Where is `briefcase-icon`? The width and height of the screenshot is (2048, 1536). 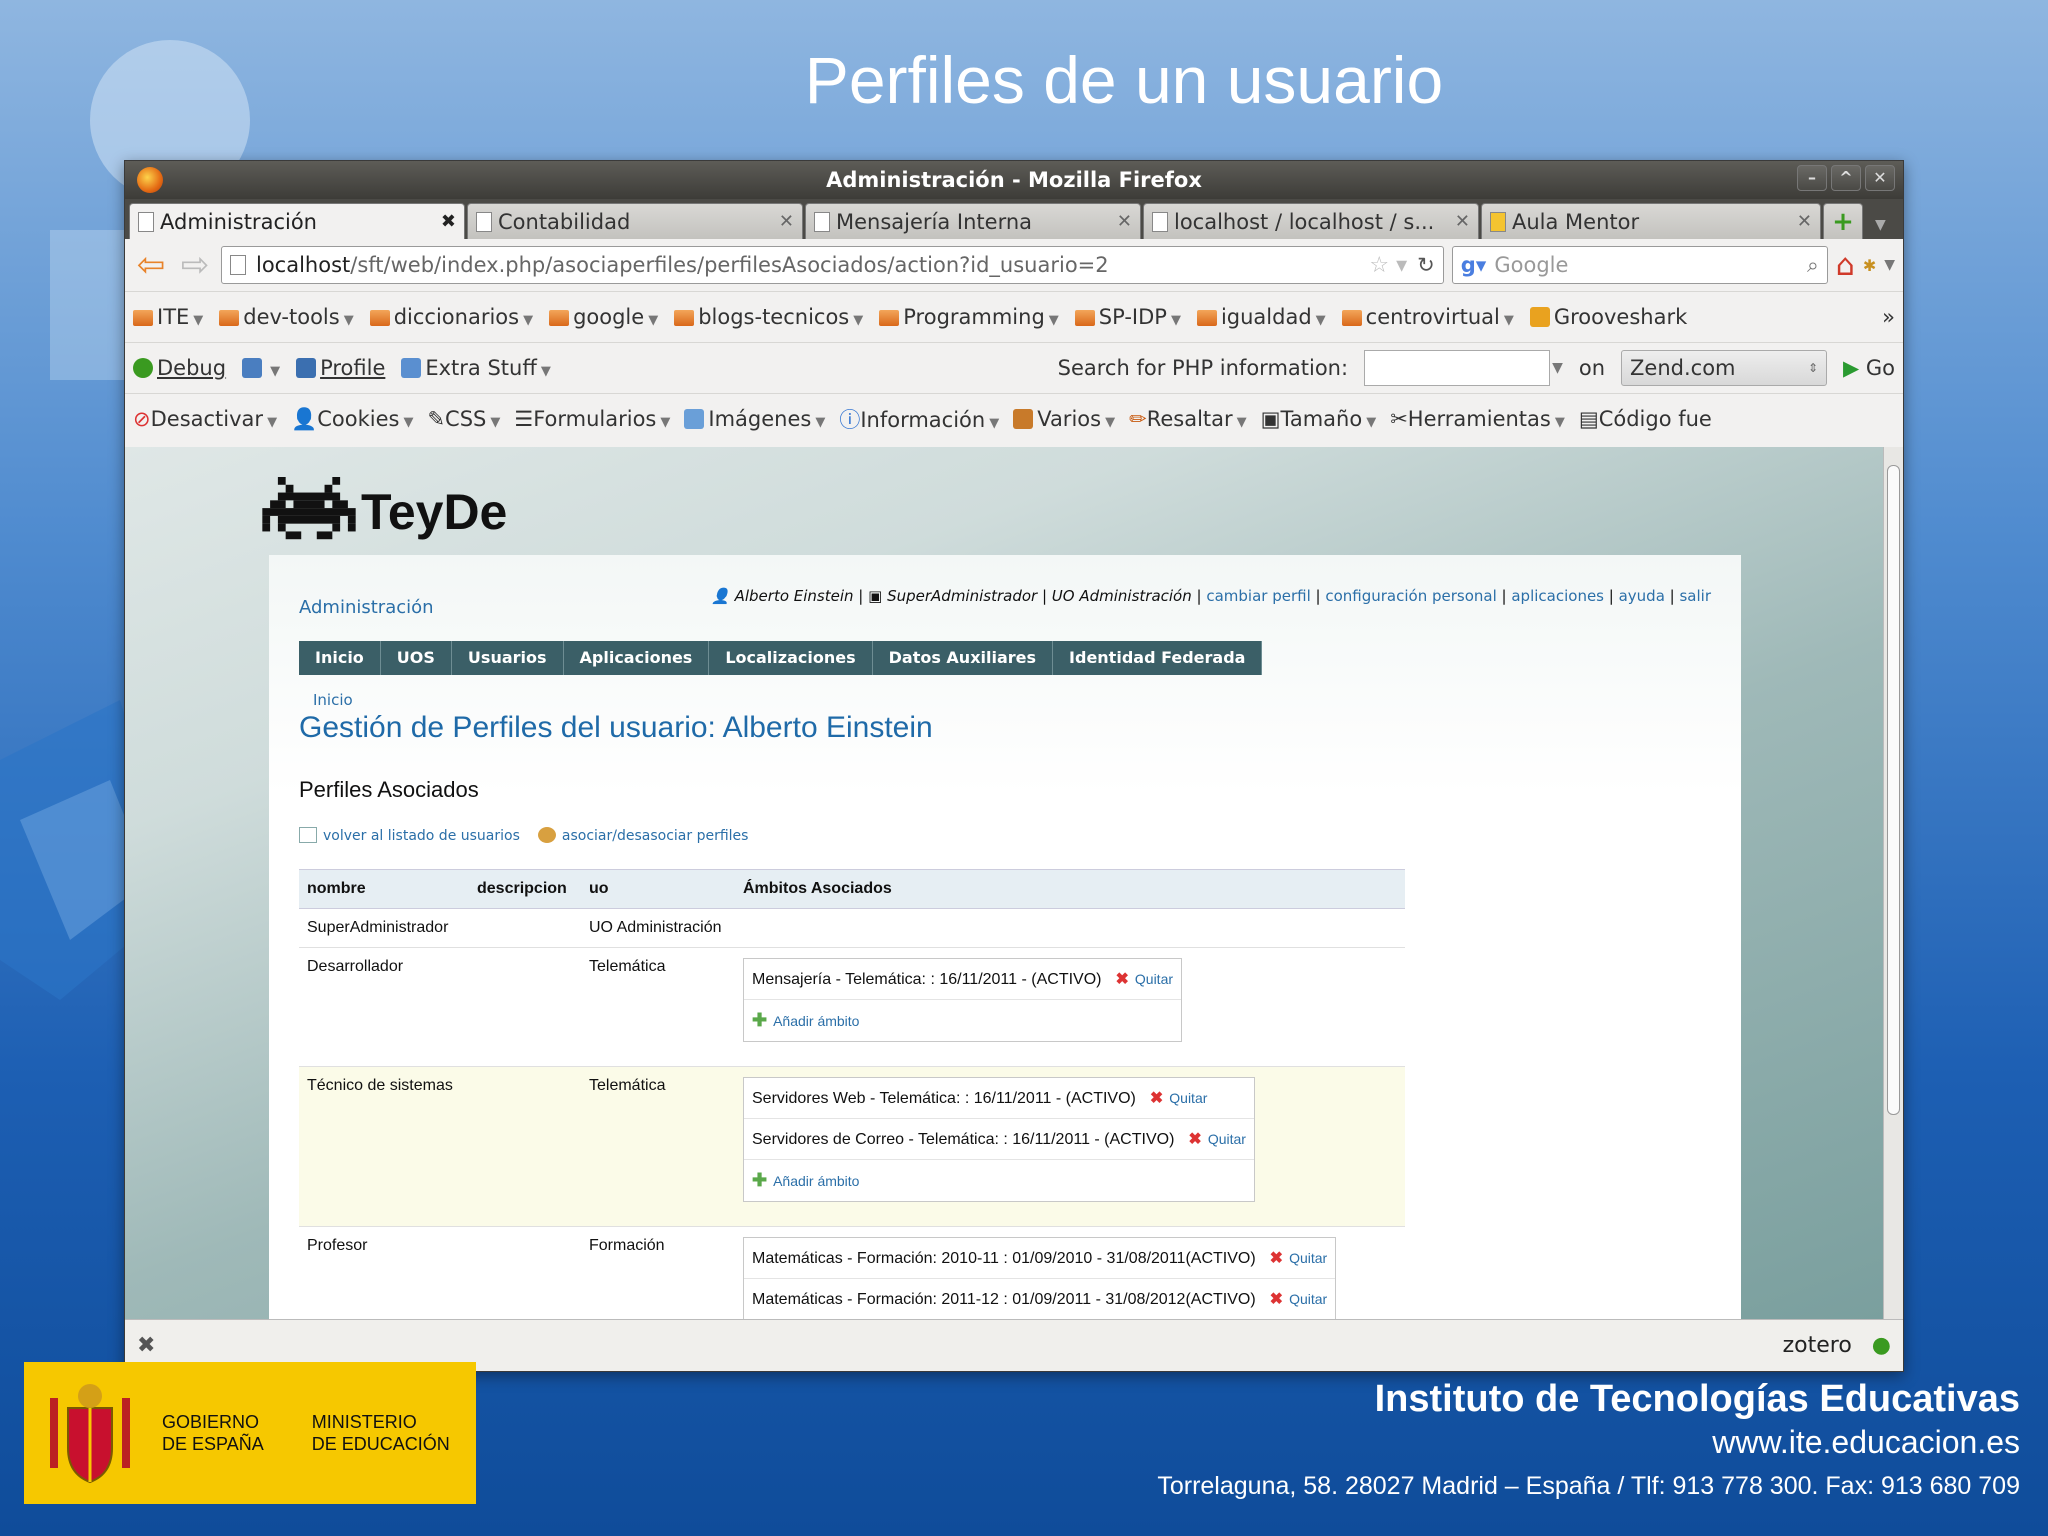 briefcase-icon is located at coordinates (1023, 419).